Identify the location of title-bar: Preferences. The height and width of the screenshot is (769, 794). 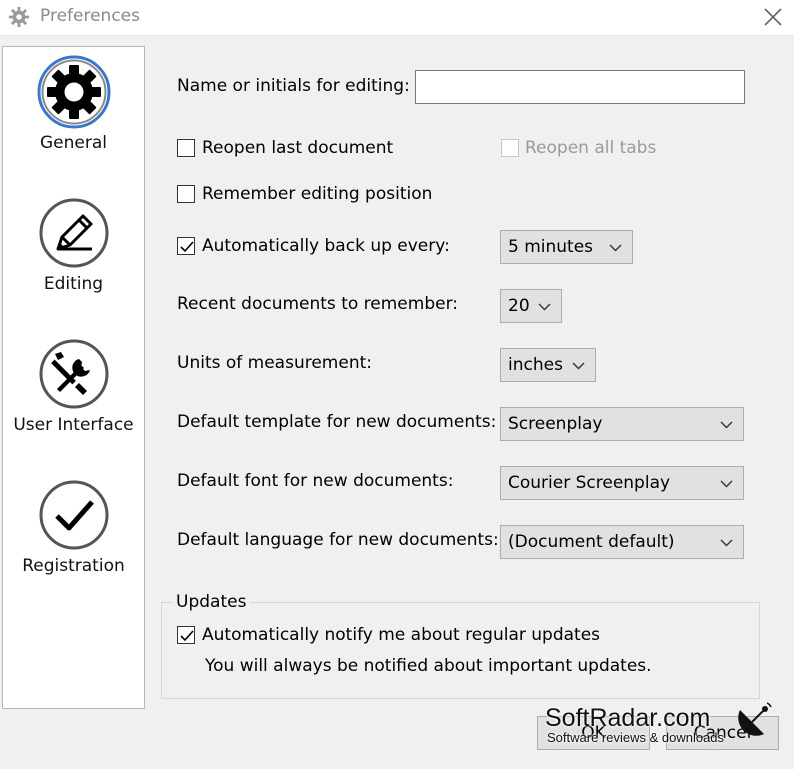
(397, 18).